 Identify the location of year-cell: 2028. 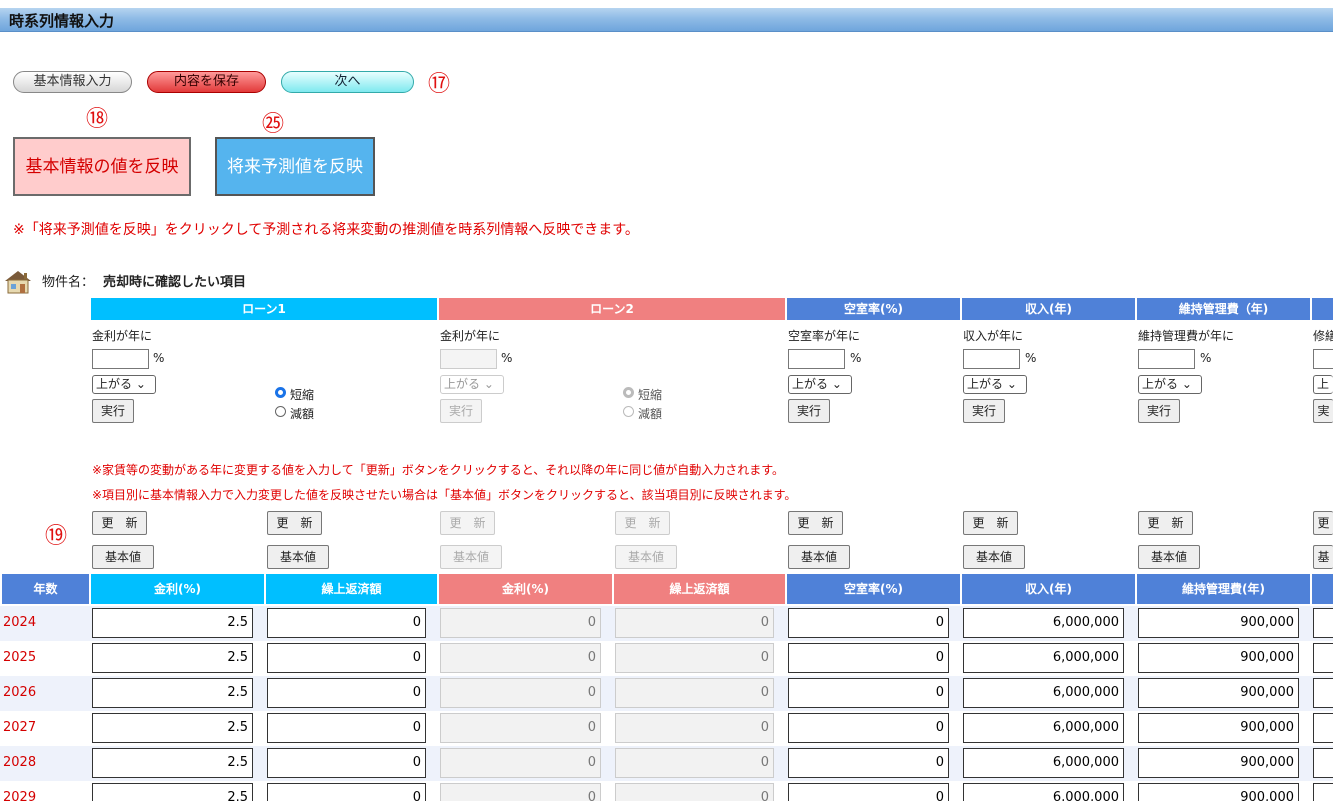
(20, 762).